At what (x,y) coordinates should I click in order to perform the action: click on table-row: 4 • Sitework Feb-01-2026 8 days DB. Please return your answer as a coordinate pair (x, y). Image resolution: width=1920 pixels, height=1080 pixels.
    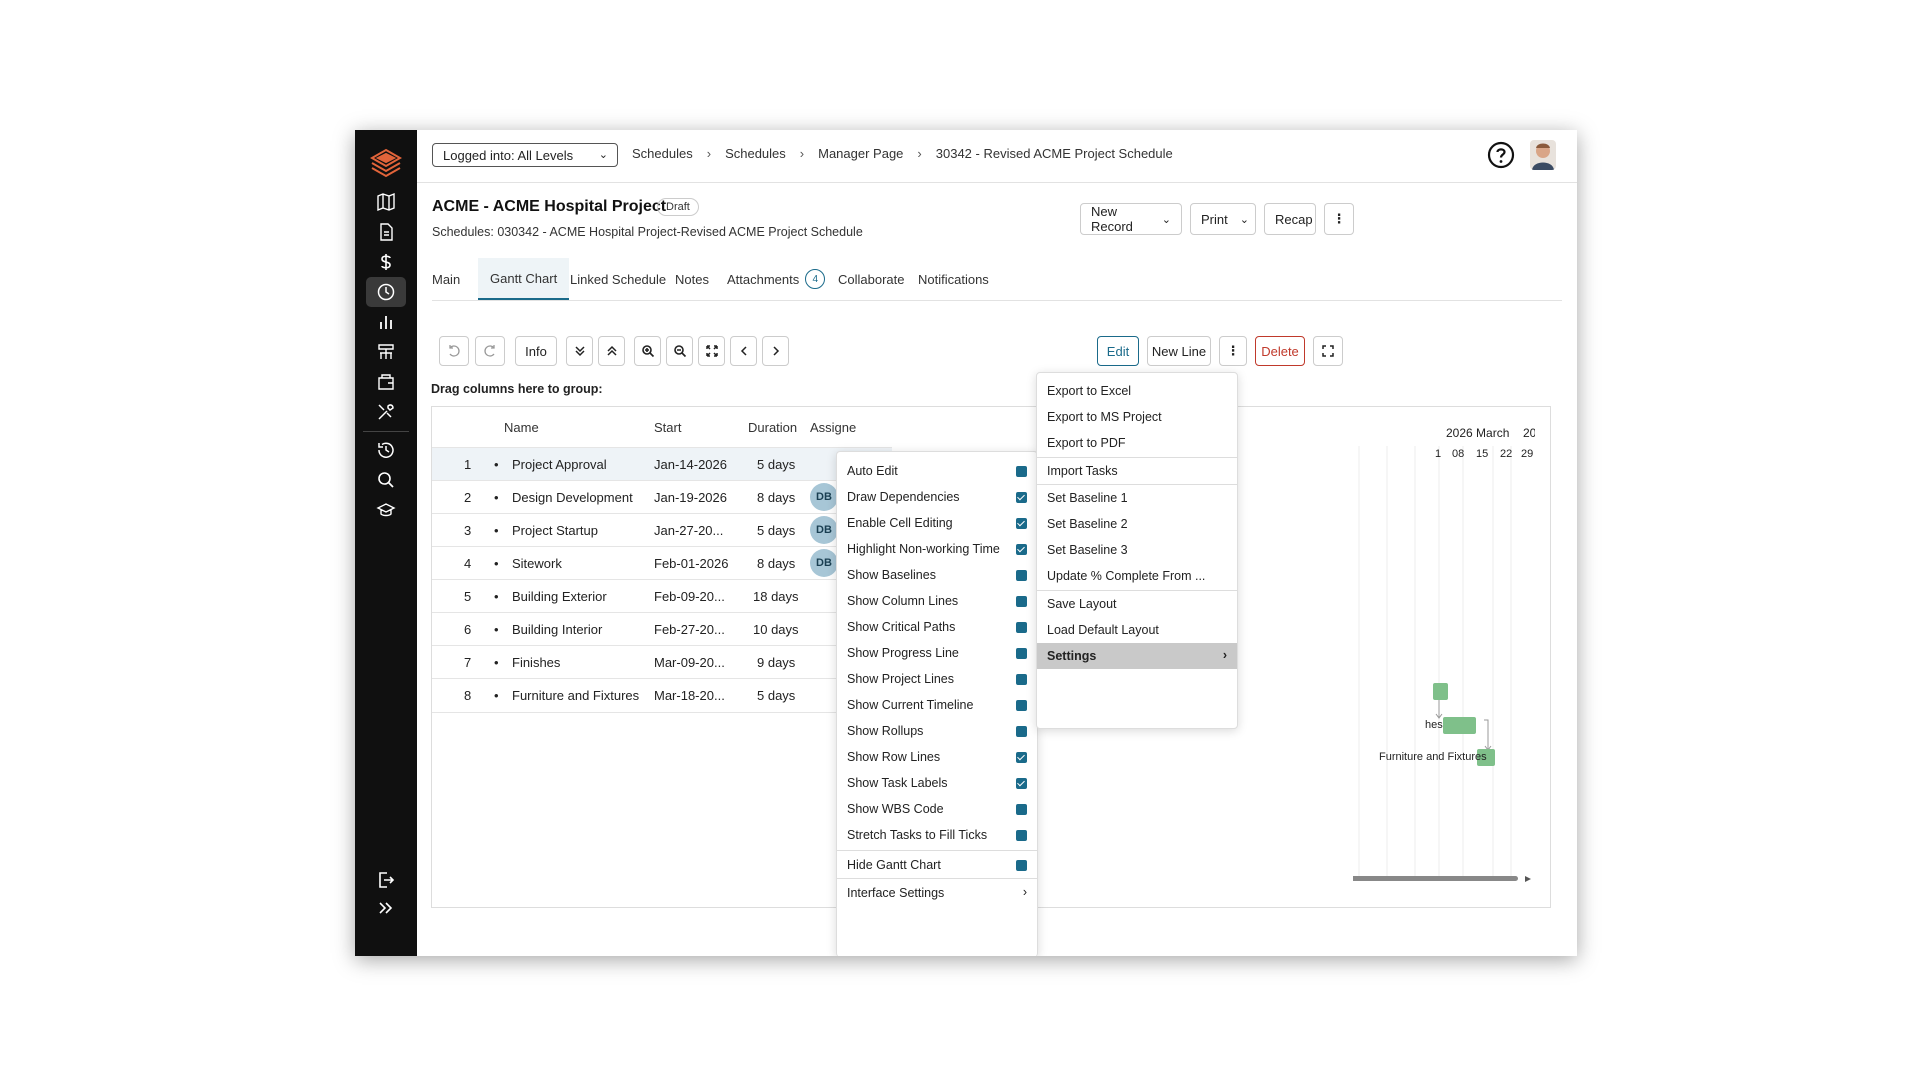
    Looking at the image, I should click on (662, 563).